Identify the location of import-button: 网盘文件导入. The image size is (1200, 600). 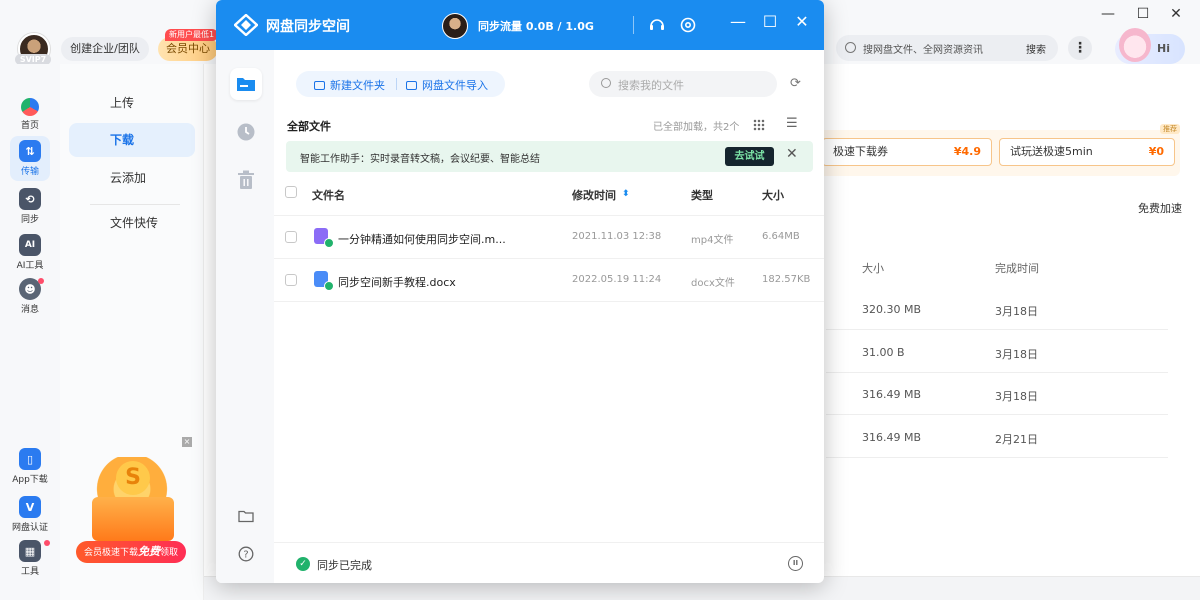
(447, 85).